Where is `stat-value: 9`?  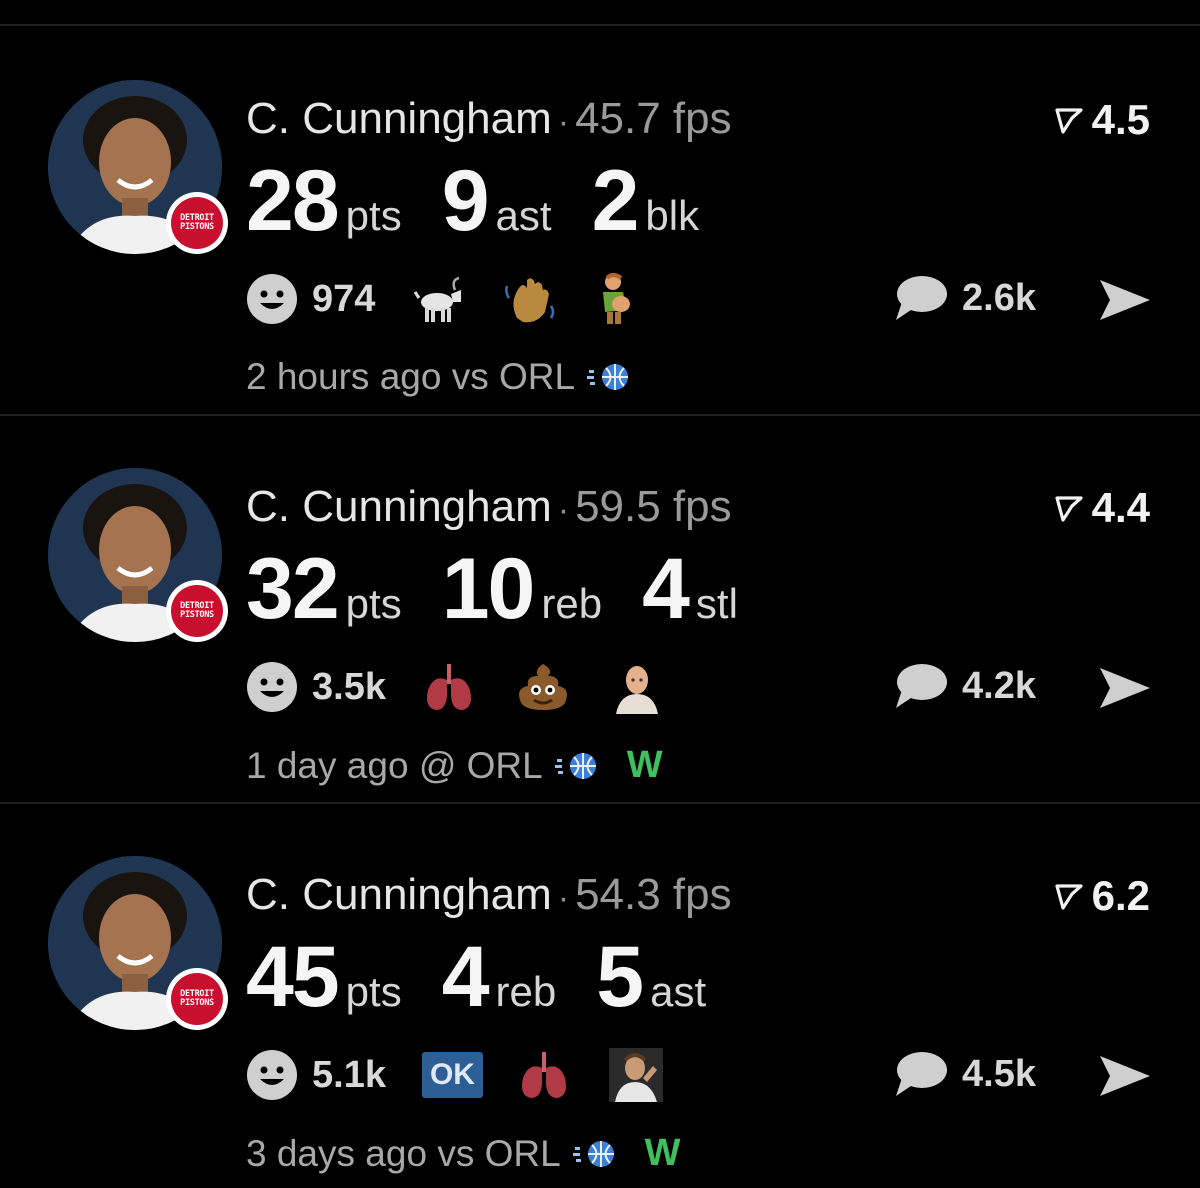
stat-value: 9 is located at coordinates (465, 201).